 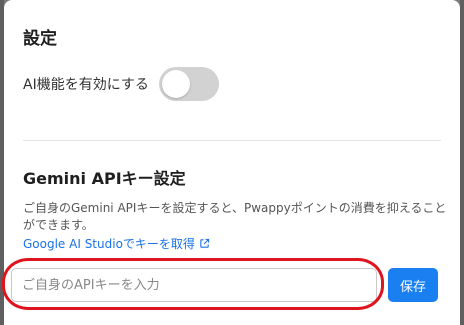 I want to click on external-link-icon, so click(x=205, y=243).